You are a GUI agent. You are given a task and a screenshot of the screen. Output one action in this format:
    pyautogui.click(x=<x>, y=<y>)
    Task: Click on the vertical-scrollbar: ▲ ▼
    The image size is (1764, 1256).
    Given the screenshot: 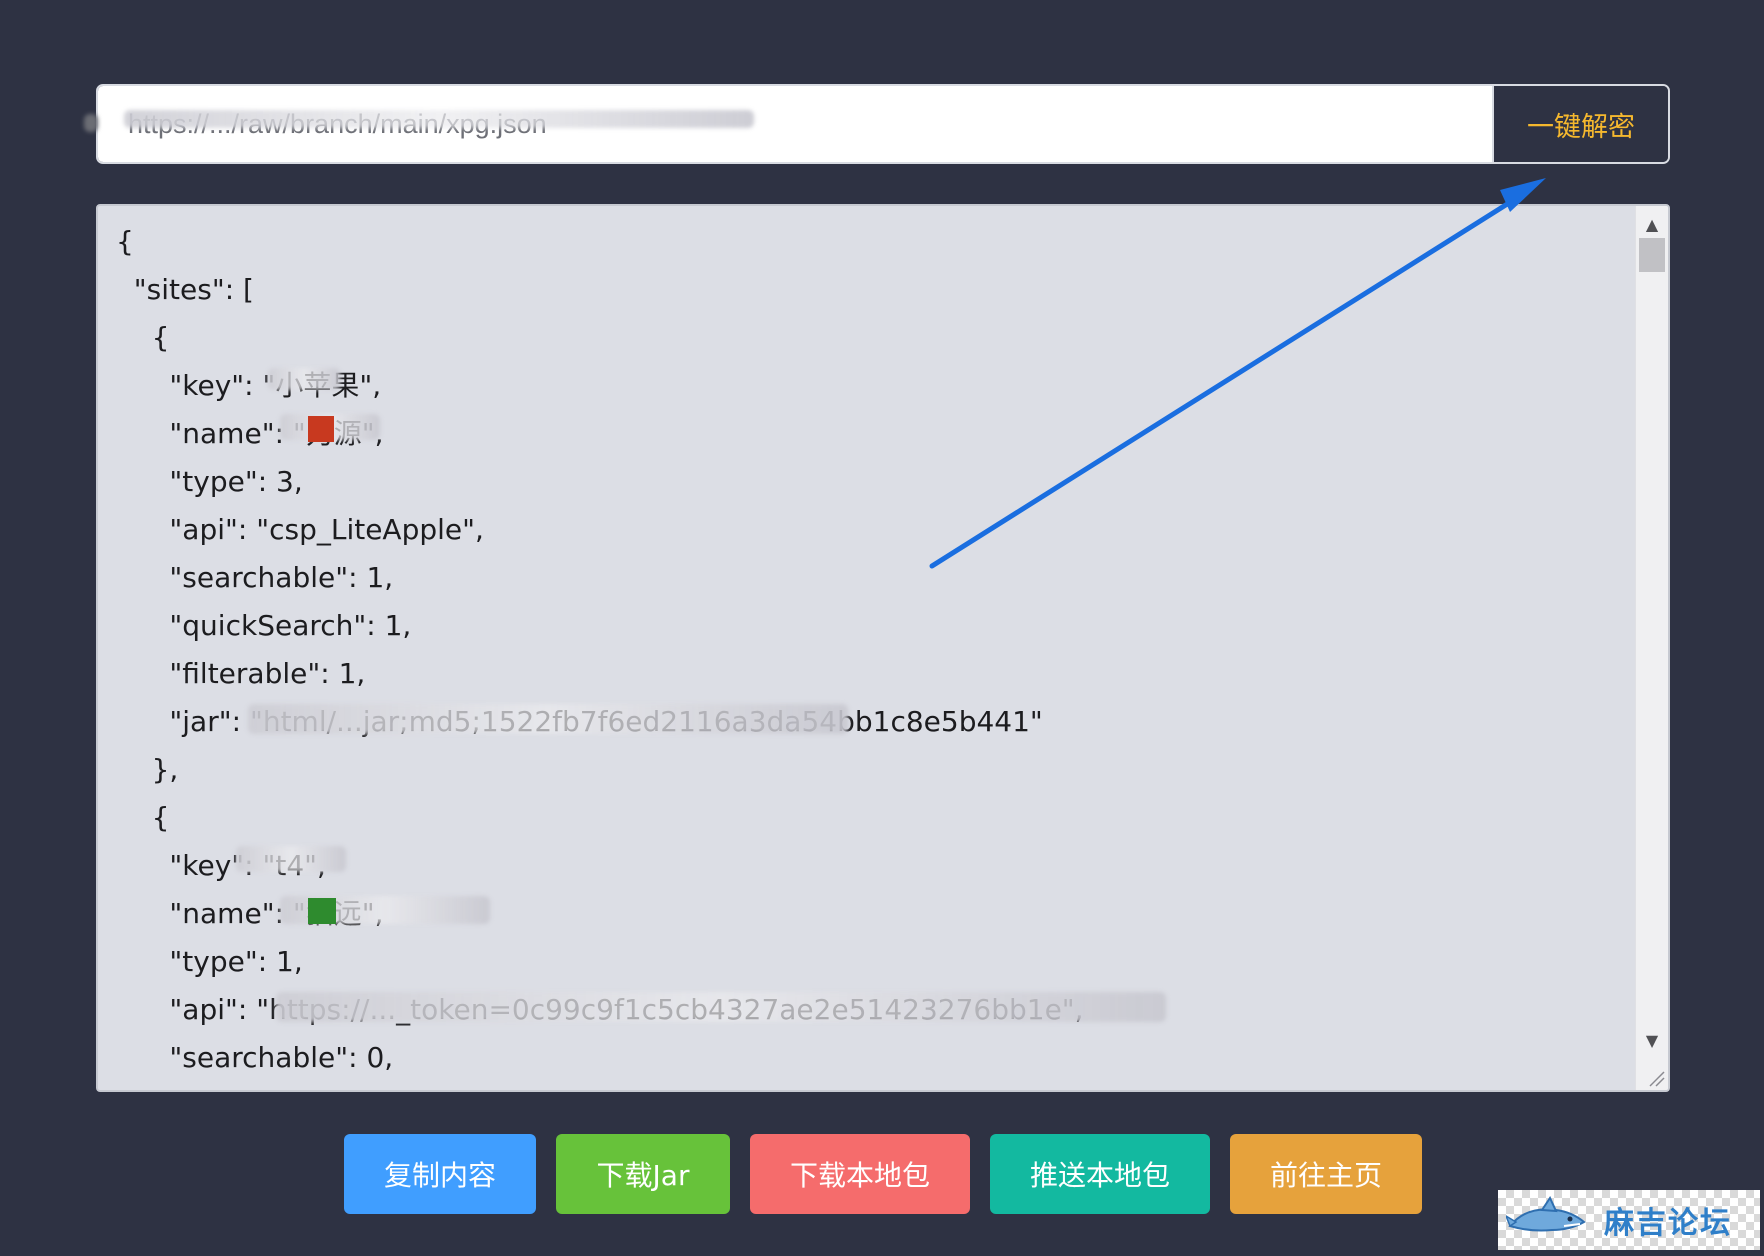 What is the action you would take?
    pyautogui.click(x=1651, y=648)
    